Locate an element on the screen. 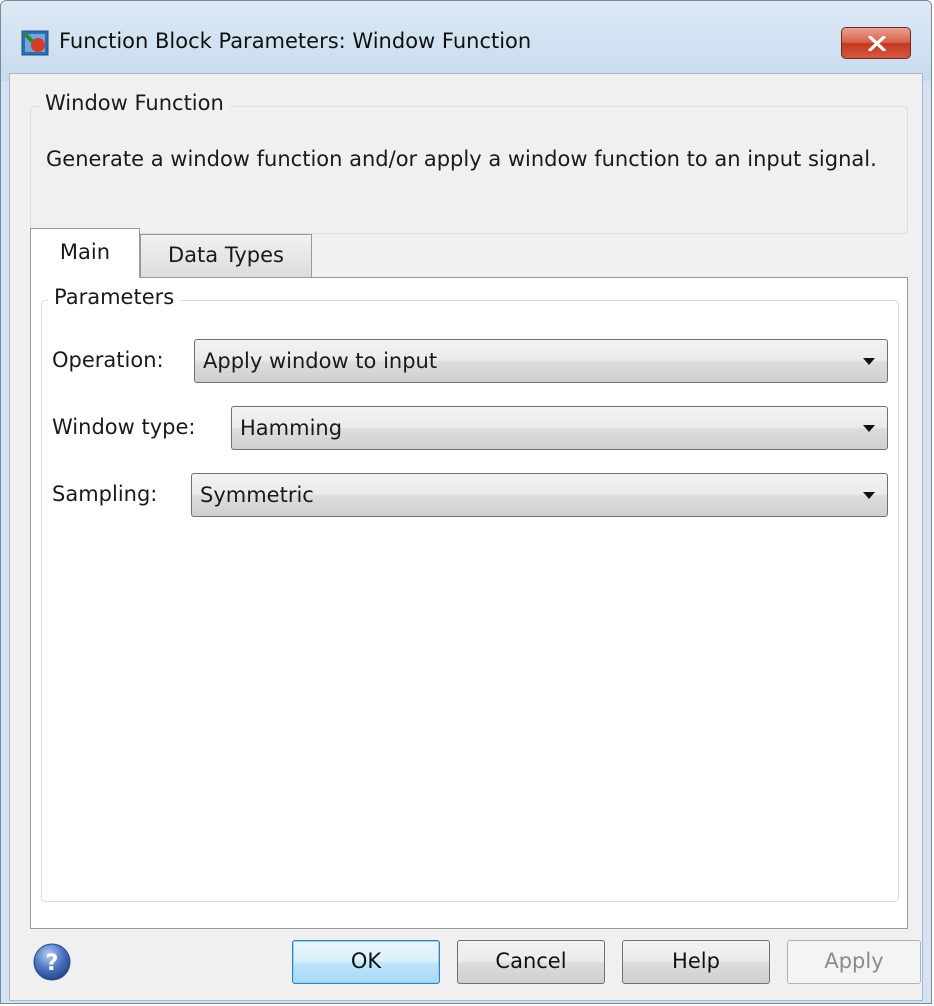 This screenshot has height=1006, width=934. tab-data-types: Data Types is located at coordinates (226, 256).